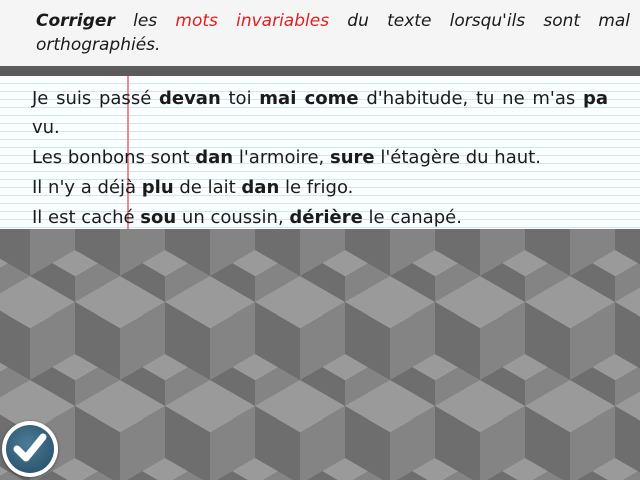 The image size is (640, 480). I want to click on sentence-text: de lait, so click(207, 187).